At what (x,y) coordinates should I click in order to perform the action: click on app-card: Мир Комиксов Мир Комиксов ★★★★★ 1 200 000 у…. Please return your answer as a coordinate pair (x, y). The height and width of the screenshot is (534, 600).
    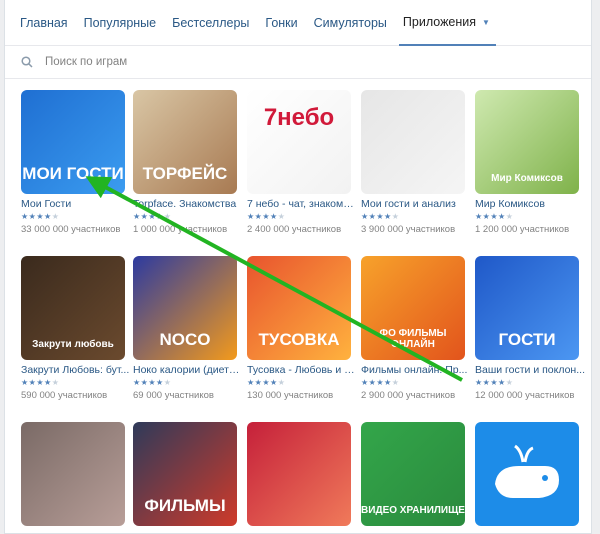
    Looking at the image, I should click on (527, 163).